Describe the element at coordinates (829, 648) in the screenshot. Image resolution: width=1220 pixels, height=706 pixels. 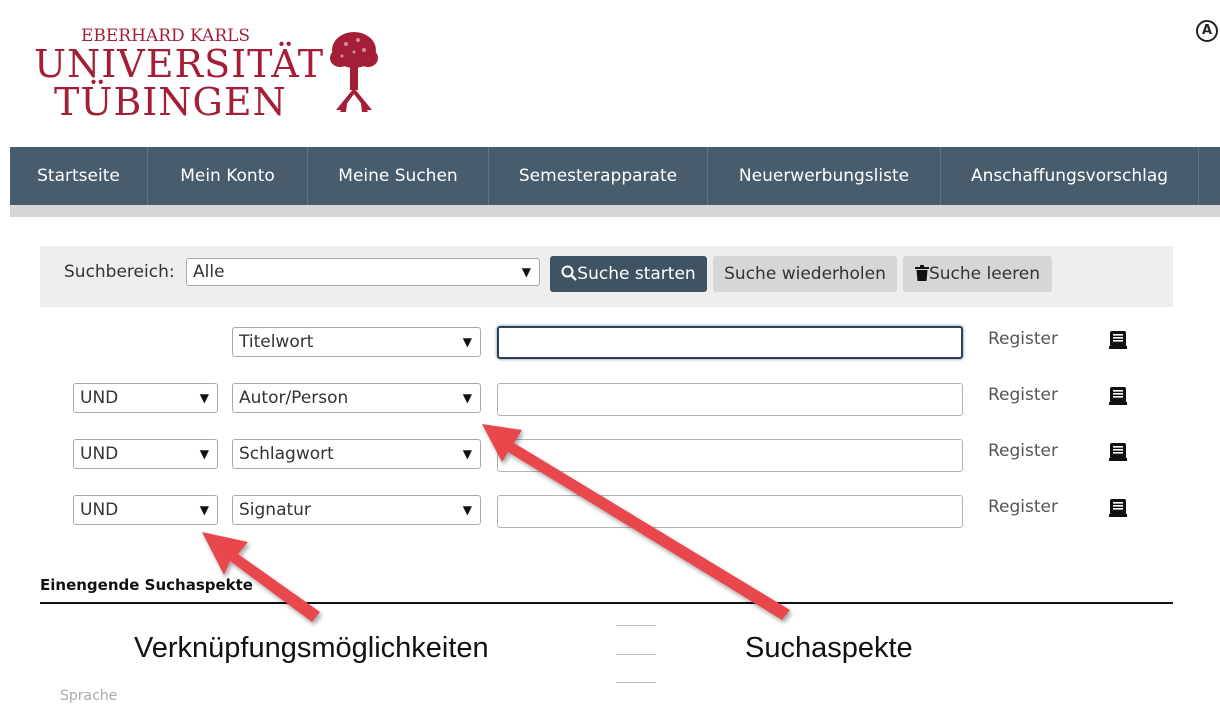
I see `annotation-right: Suchaspekte` at that location.